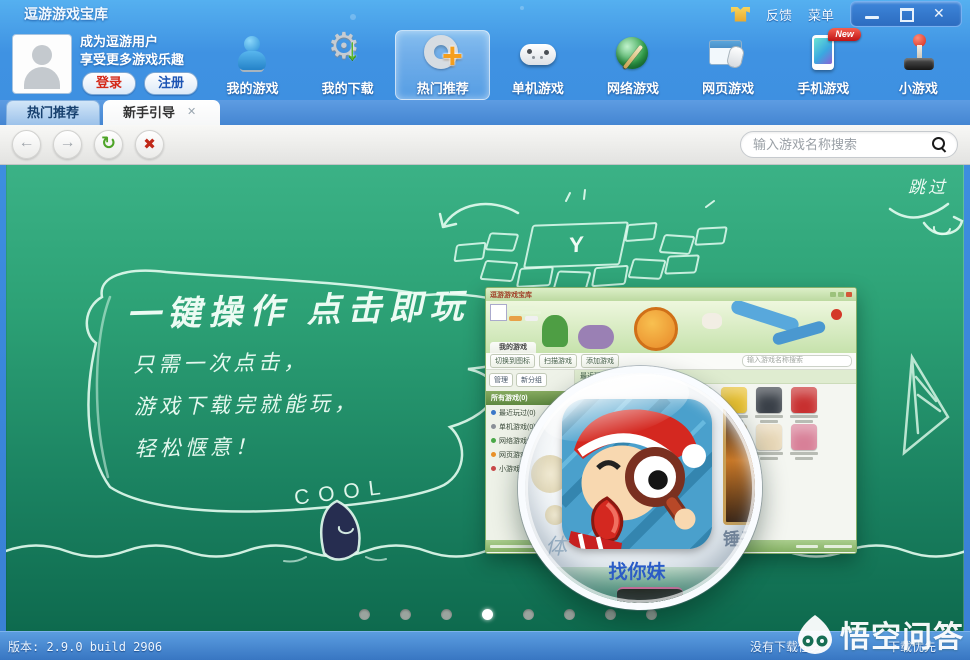 Image resolution: width=970 pixels, height=660 pixels. I want to click on app-title: 逗游游戏宝库, so click(66, 14).